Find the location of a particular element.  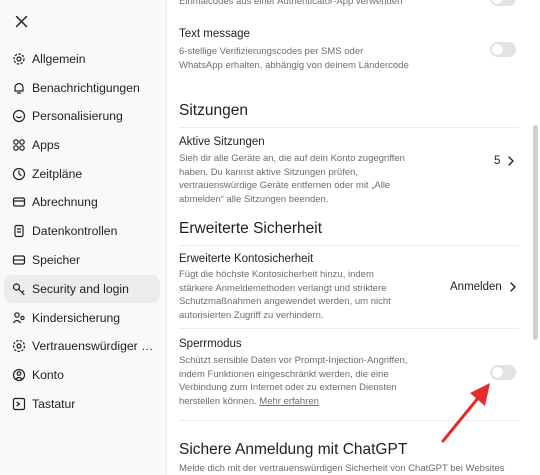

keyboard-icon is located at coordinates (19, 404).